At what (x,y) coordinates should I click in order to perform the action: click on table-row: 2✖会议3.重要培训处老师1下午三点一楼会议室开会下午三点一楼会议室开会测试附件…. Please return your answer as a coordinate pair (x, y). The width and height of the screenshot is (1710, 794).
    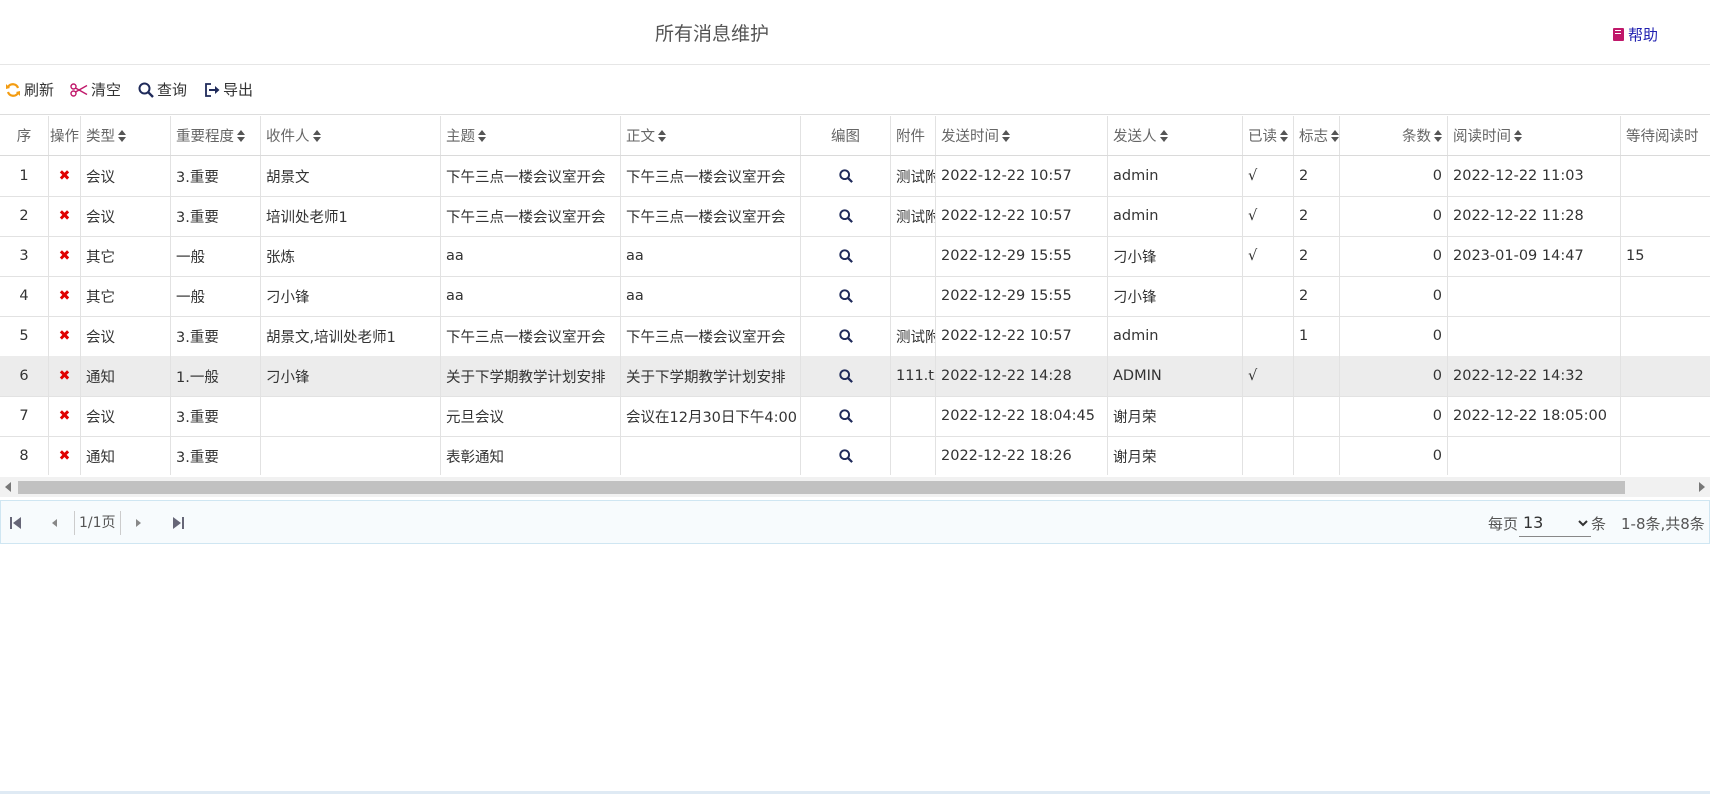
    Looking at the image, I should click on (855, 216).